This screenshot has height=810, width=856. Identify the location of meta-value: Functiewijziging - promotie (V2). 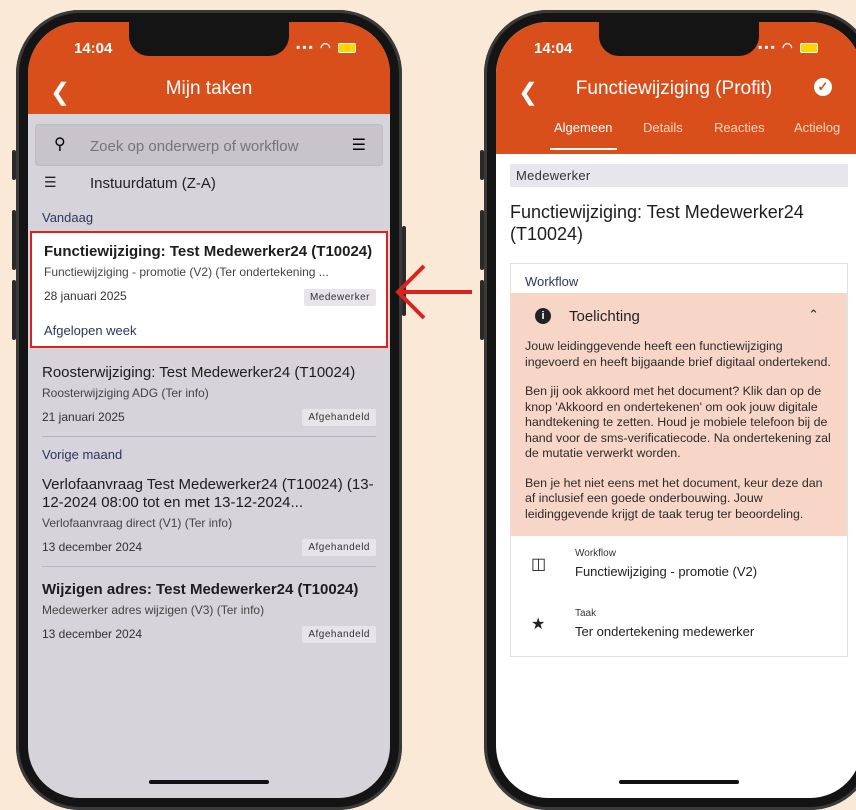
(666, 571).